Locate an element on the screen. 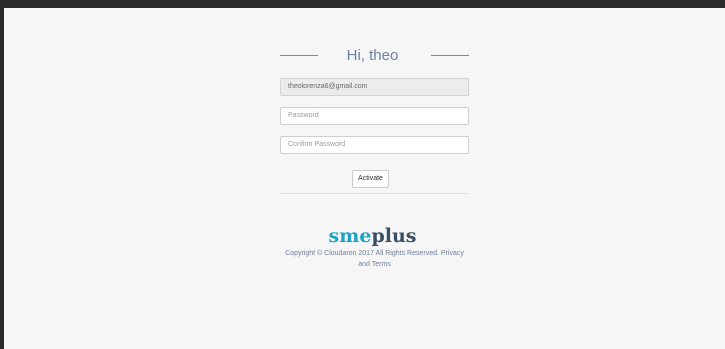 The width and height of the screenshot is (725, 349). email-field: theolorenza6@gmail.com is located at coordinates (374, 87).